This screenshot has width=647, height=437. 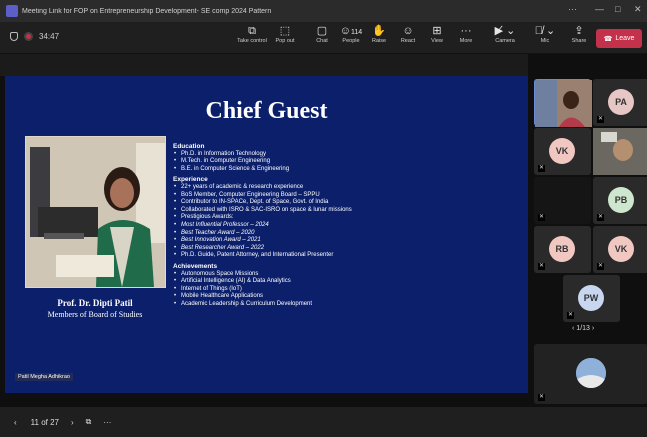 I want to click on avatar: PB, so click(x=621, y=200).